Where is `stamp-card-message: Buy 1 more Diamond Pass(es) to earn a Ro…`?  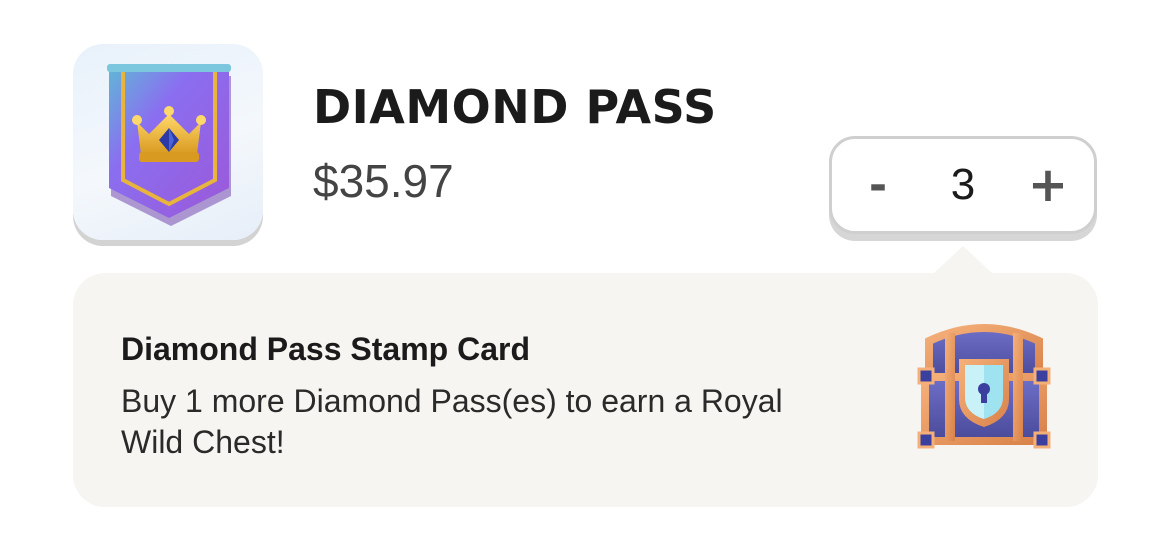
stamp-card-message: Buy 1 more Diamond Pass(es) to earn a Ro… is located at coordinates (452, 421).